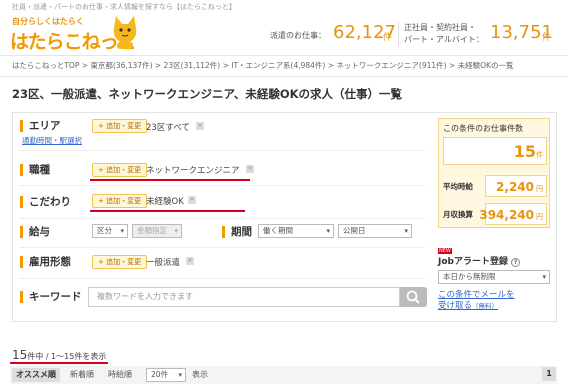  What do you see at coordinates (244, 297) in the screenshot?
I see `keyword-input: 複数ワードを入力できます` at bounding box center [244, 297].